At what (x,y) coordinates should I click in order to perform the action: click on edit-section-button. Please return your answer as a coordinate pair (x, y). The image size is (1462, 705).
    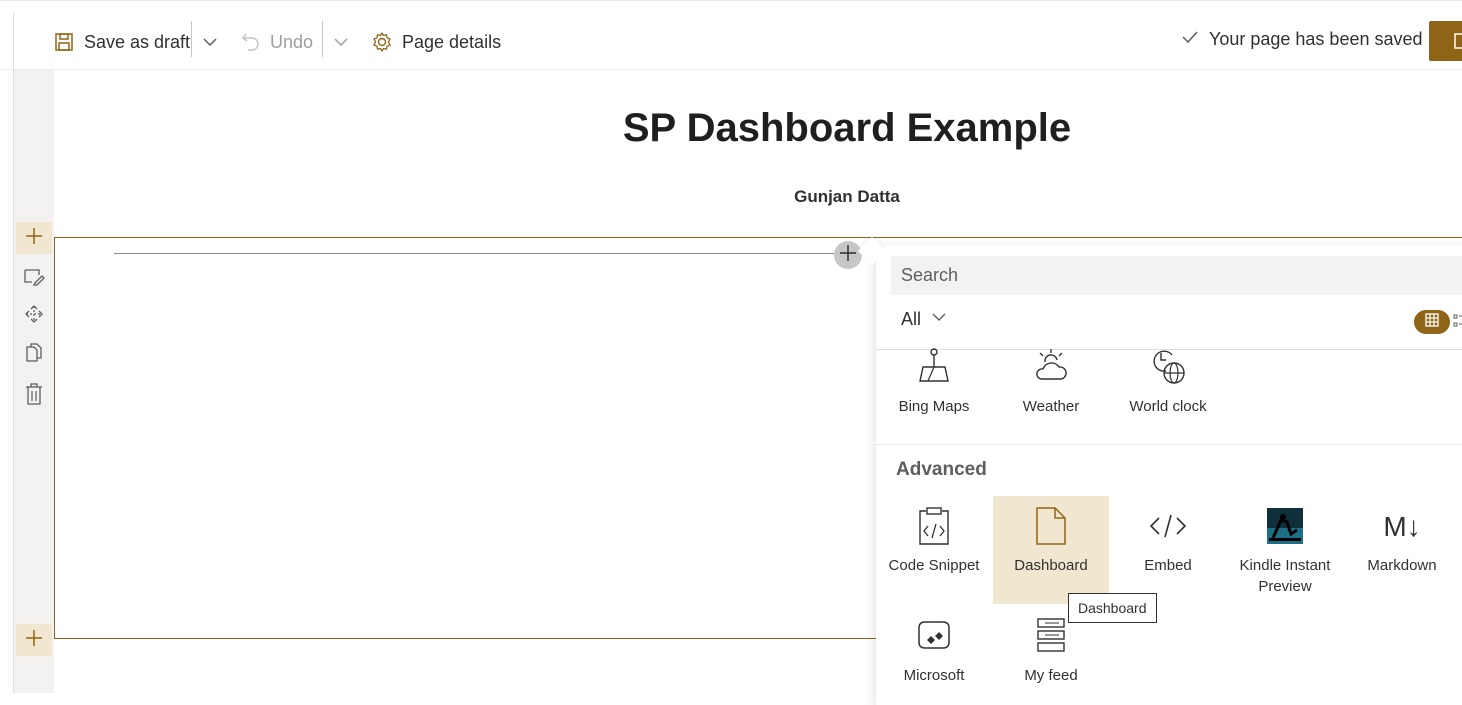
    Looking at the image, I should click on (34, 278).